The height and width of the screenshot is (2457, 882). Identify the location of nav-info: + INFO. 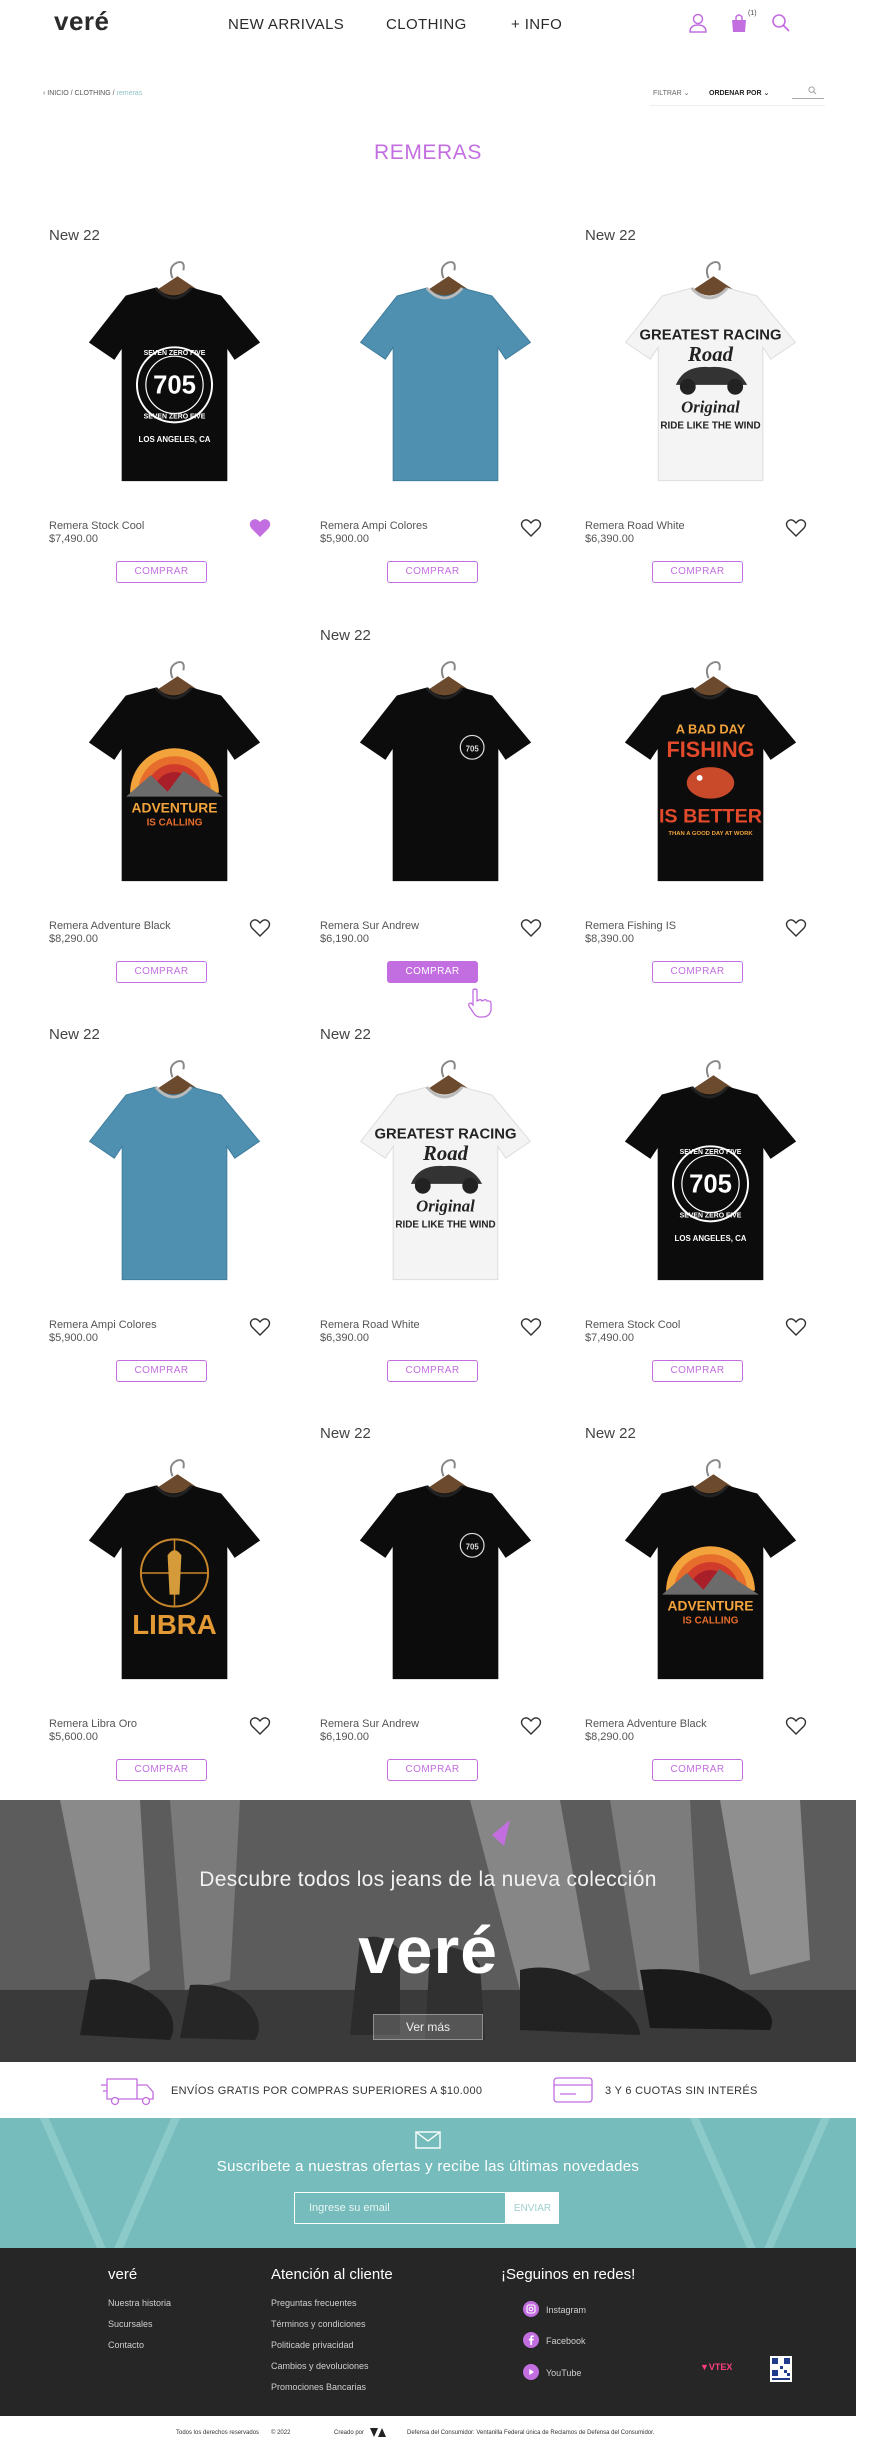
(536, 24).